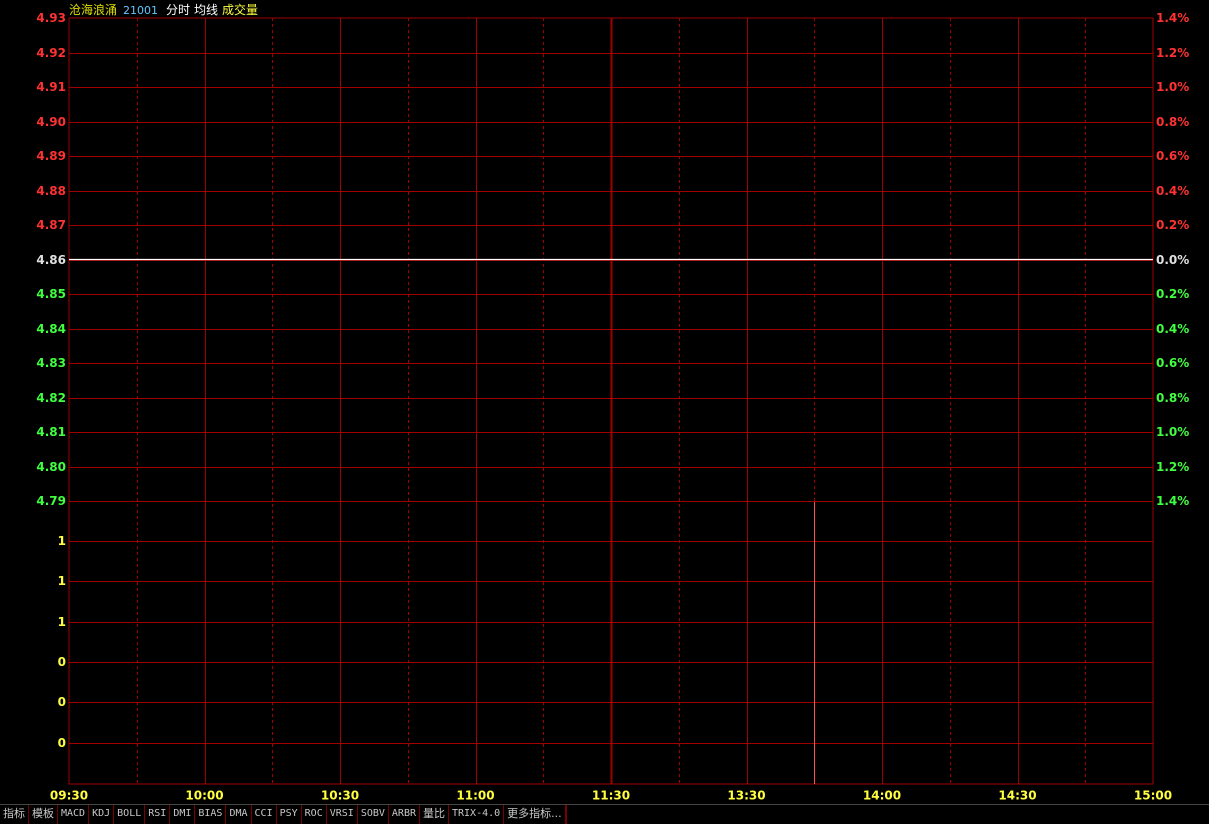 This screenshot has height=824, width=1209. What do you see at coordinates (240, 10) in the screenshot?
I see `volume-label: 成交量` at bounding box center [240, 10].